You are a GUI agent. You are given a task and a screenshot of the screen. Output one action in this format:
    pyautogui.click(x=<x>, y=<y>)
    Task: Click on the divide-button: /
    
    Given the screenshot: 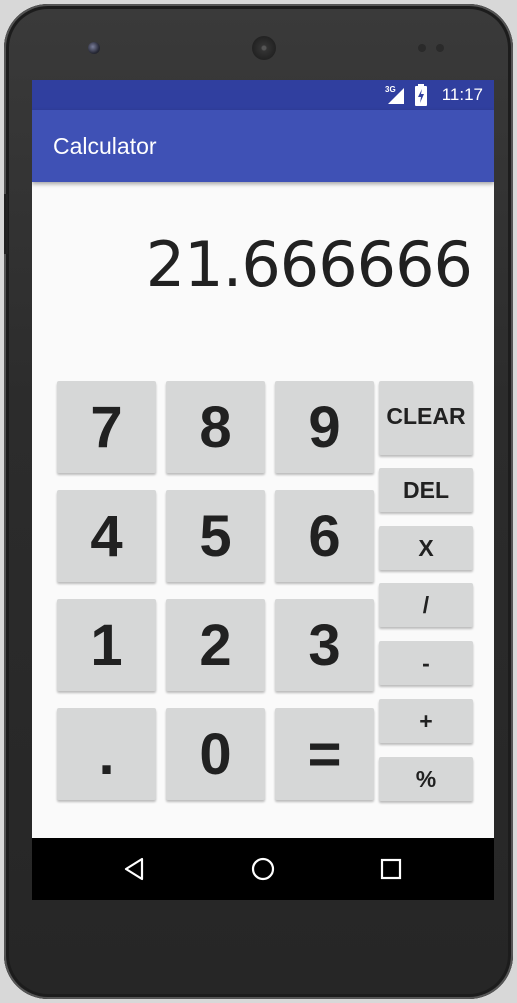 What is the action you would take?
    pyautogui.click(x=426, y=605)
    